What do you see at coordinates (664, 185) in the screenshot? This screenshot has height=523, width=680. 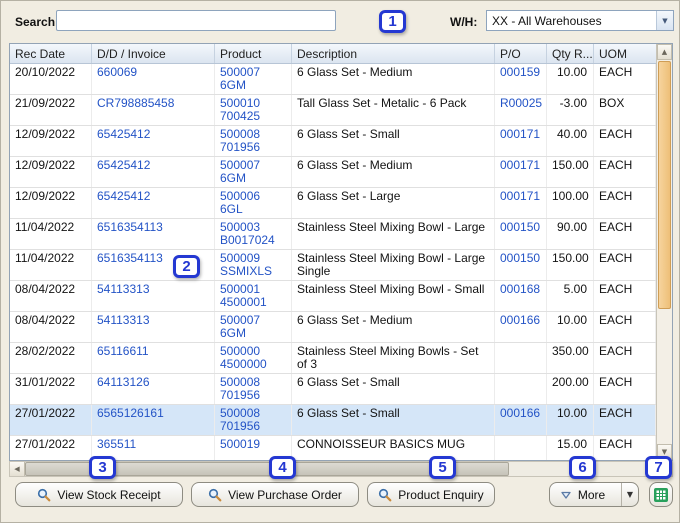 I see `vertical-scrollbar-thumb` at bounding box center [664, 185].